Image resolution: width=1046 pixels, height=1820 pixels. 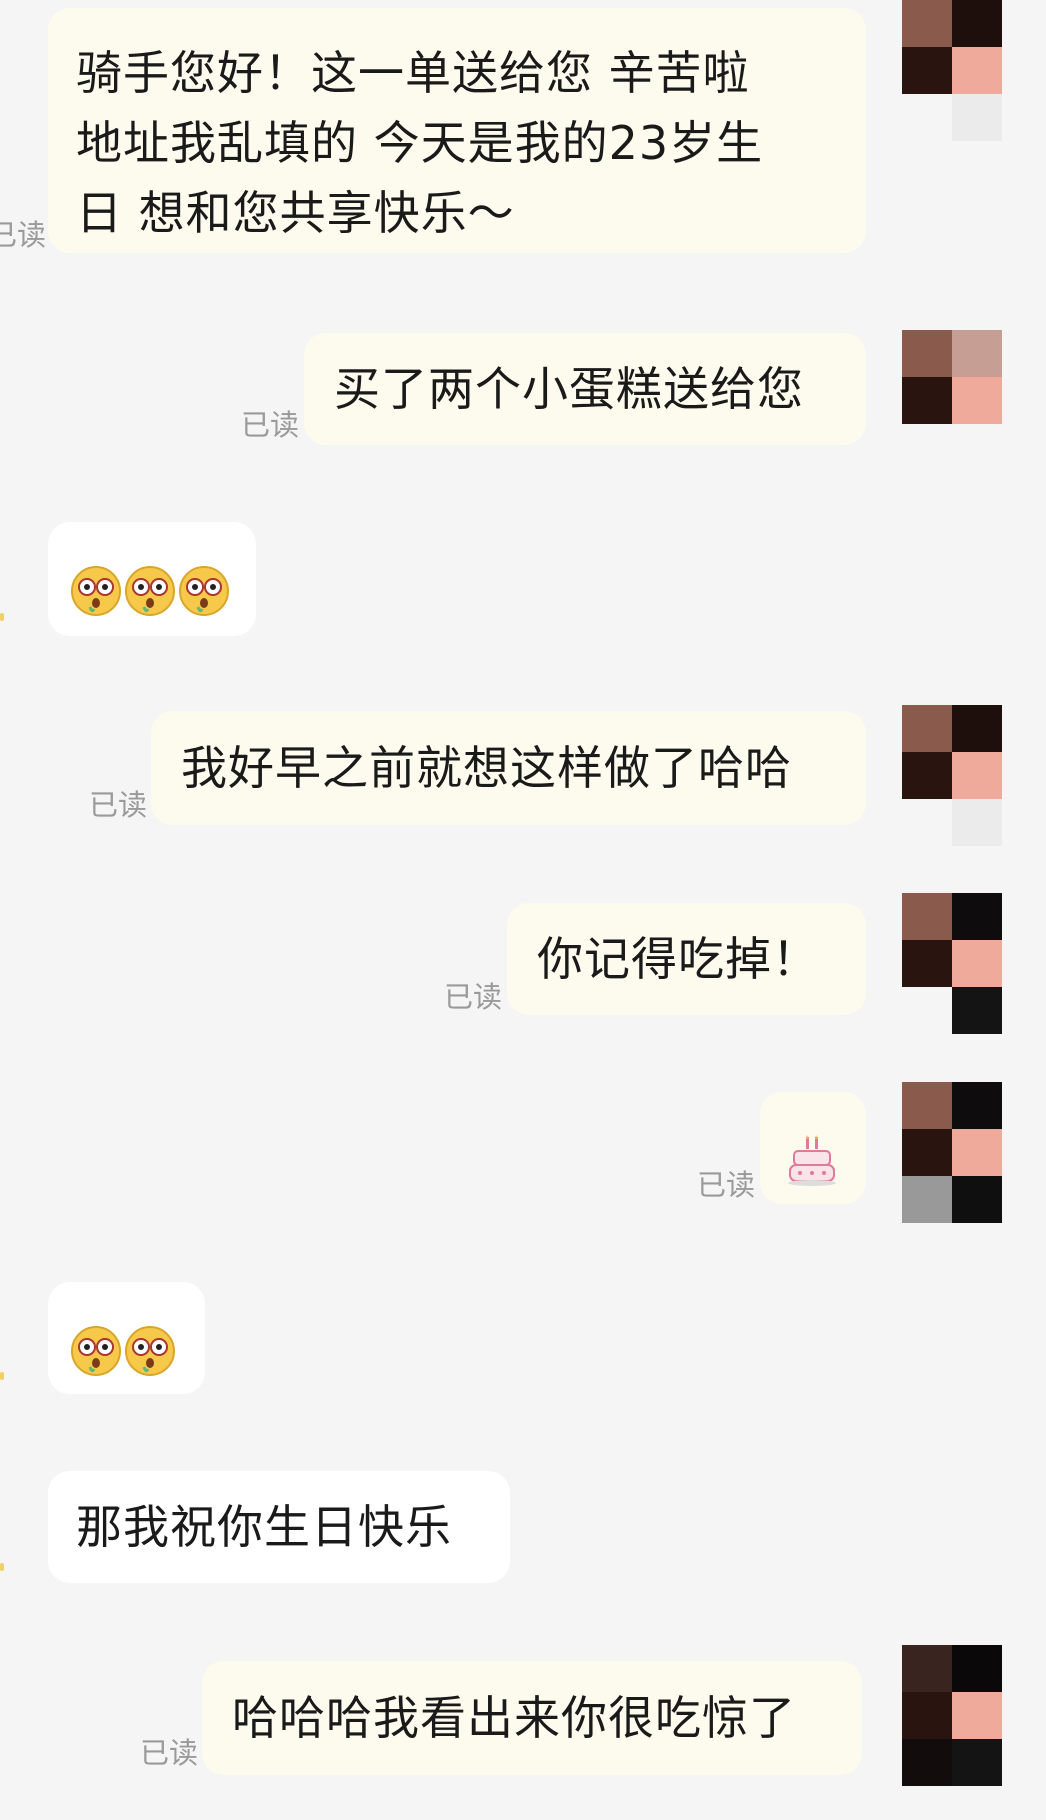 I want to click on message-bubble-m4: 我好早之前就想这样做了哈哈, so click(x=508, y=768).